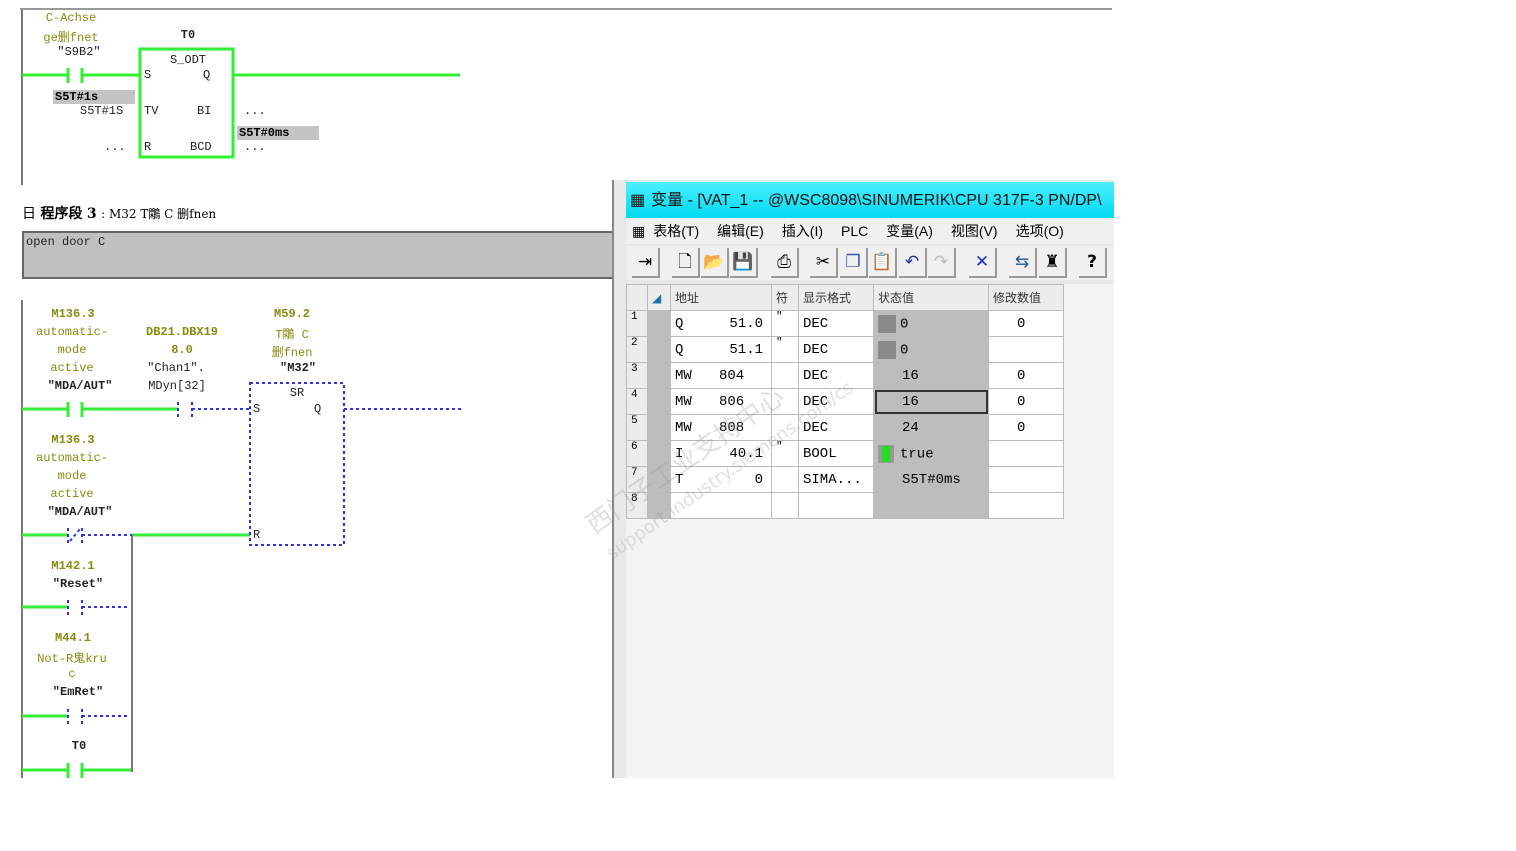 The width and height of the screenshot is (1516, 851). What do you see at coordinates (637, 401) in the screenshot?
I see `row-number: 4` at bounding box center [637, 401].